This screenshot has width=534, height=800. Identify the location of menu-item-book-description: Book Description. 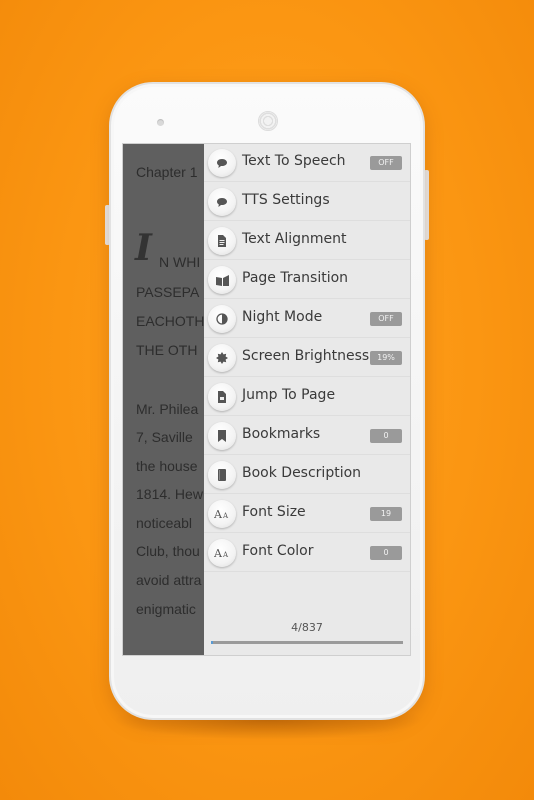
(307, 475).